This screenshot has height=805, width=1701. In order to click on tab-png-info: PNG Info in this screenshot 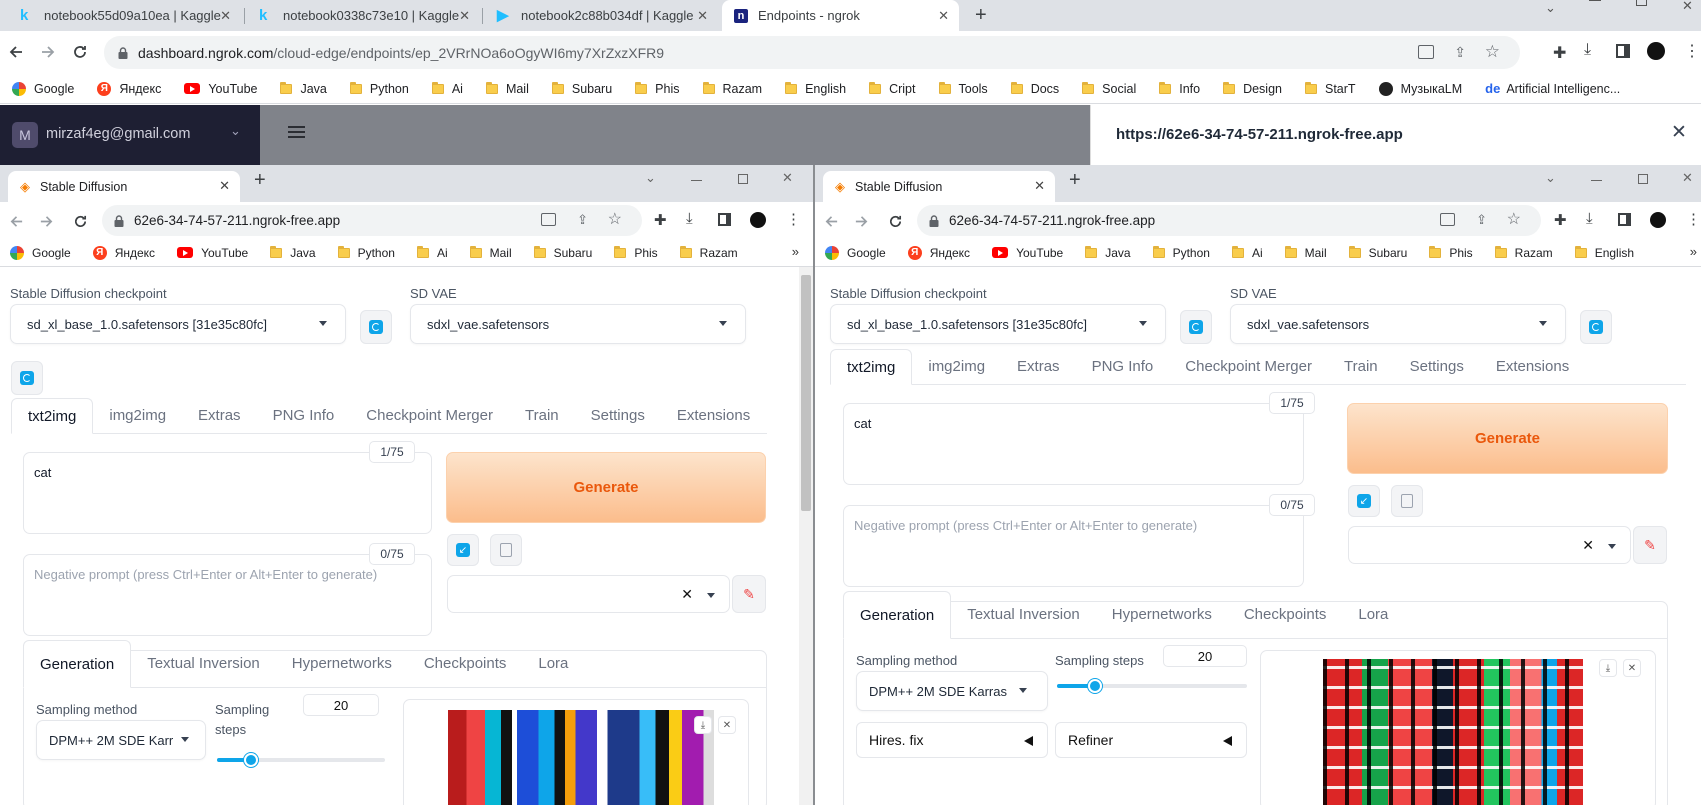, I will do `click(304, 415)`.